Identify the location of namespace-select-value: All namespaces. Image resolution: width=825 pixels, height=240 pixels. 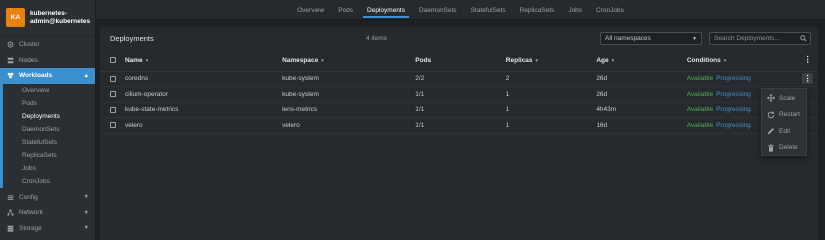
(628, 38).